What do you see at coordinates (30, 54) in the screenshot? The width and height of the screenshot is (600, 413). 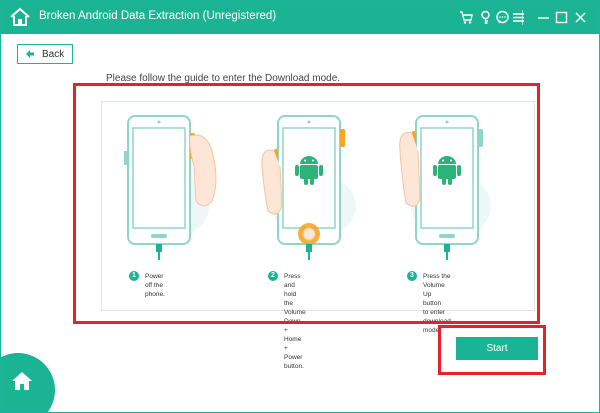 I see `back-arrow-icon` at bounding box center [30, 54].